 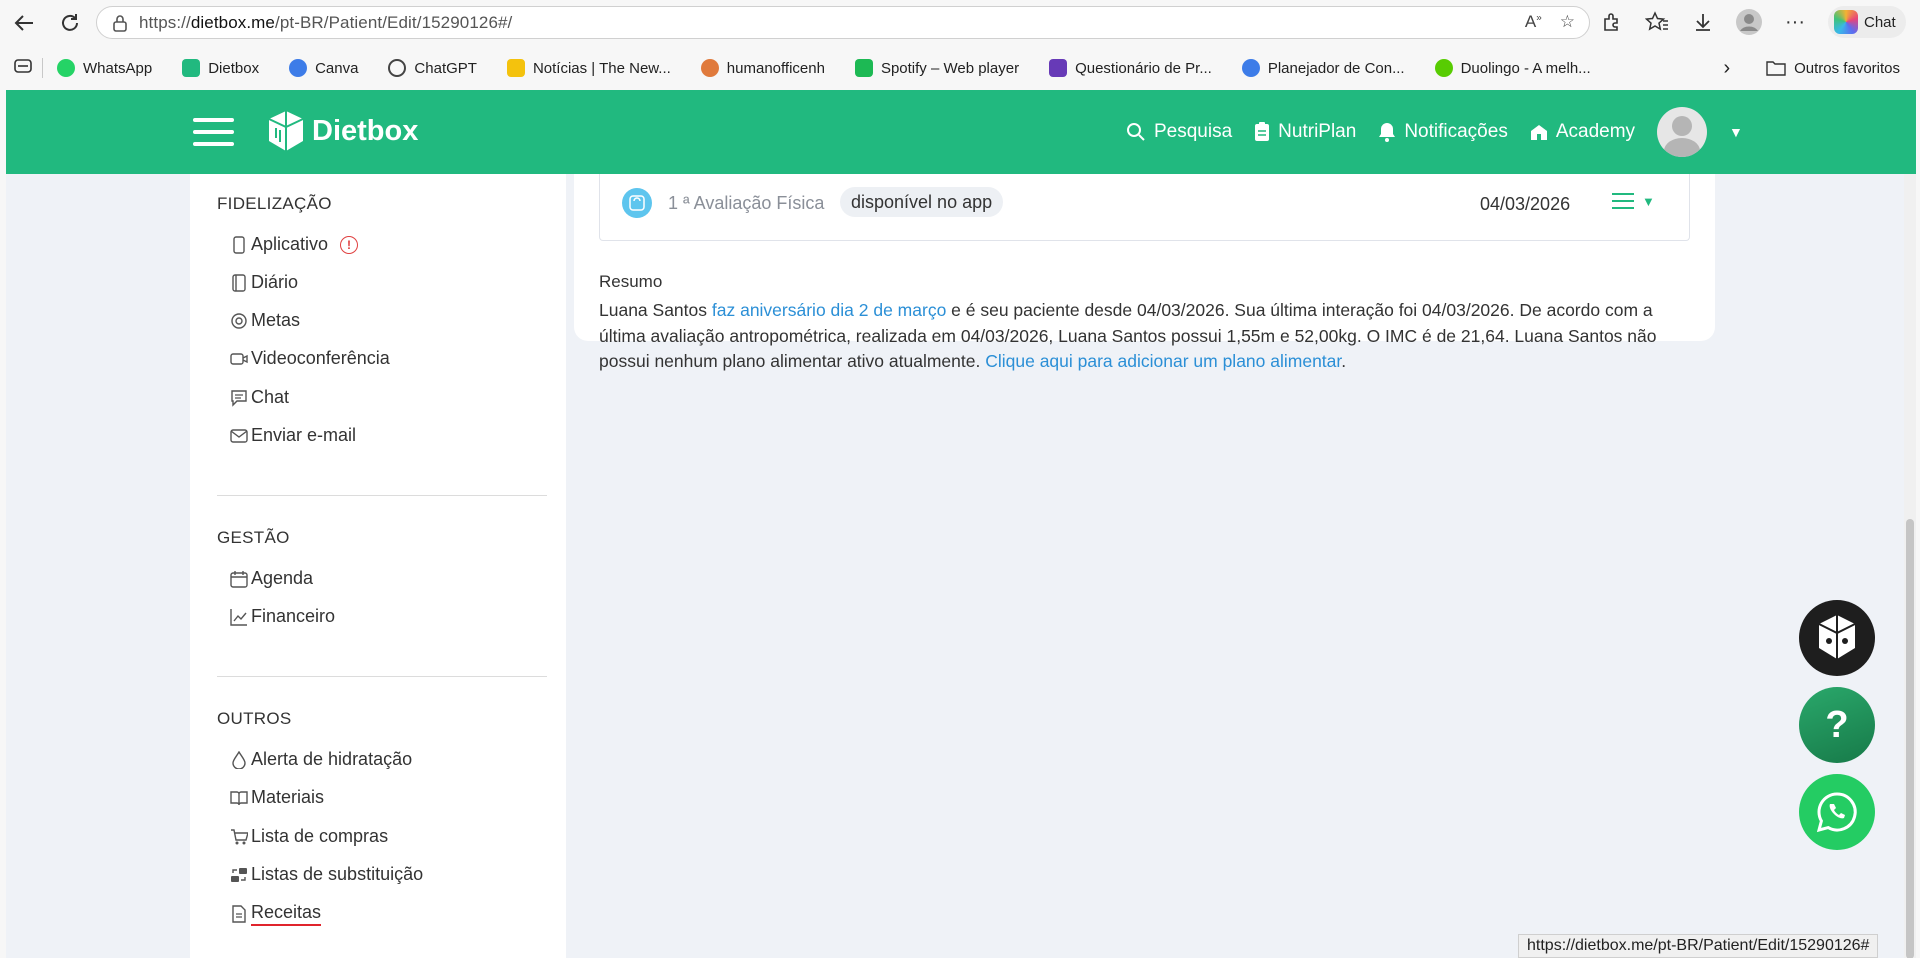 I want to click on chat-icon, so click(x=239, y=398).